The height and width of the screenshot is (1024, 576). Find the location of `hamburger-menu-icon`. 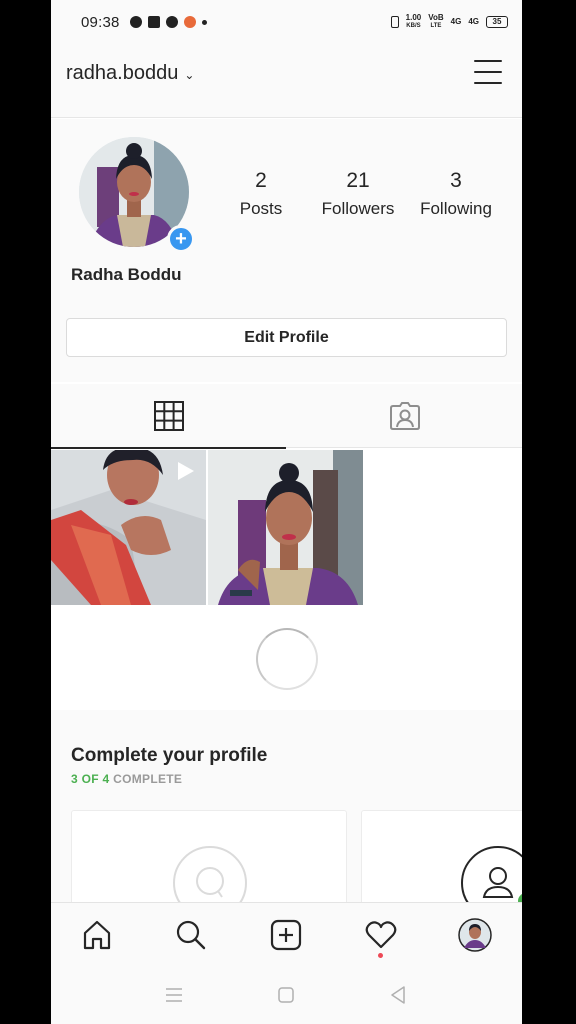

hamburger-menu-icon is located at coordinates (488, 72).